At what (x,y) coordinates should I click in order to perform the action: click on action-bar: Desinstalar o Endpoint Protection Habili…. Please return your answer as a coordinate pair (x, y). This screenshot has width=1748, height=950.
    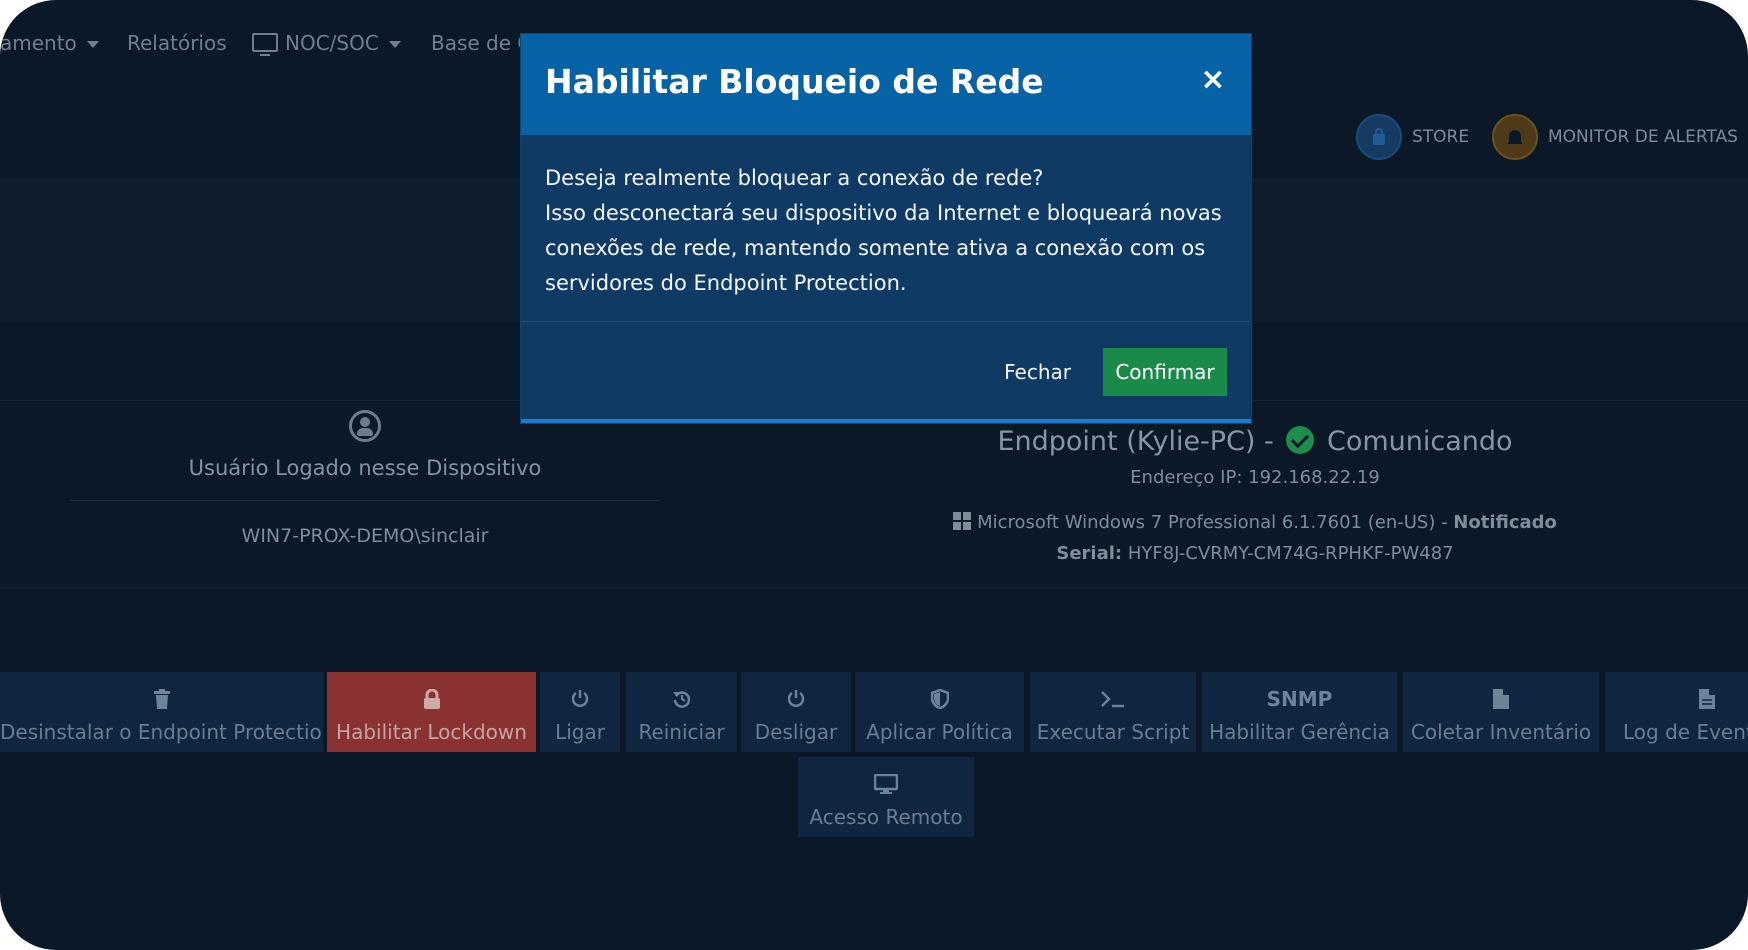
    Looking at the image, I should click on (874, 712).